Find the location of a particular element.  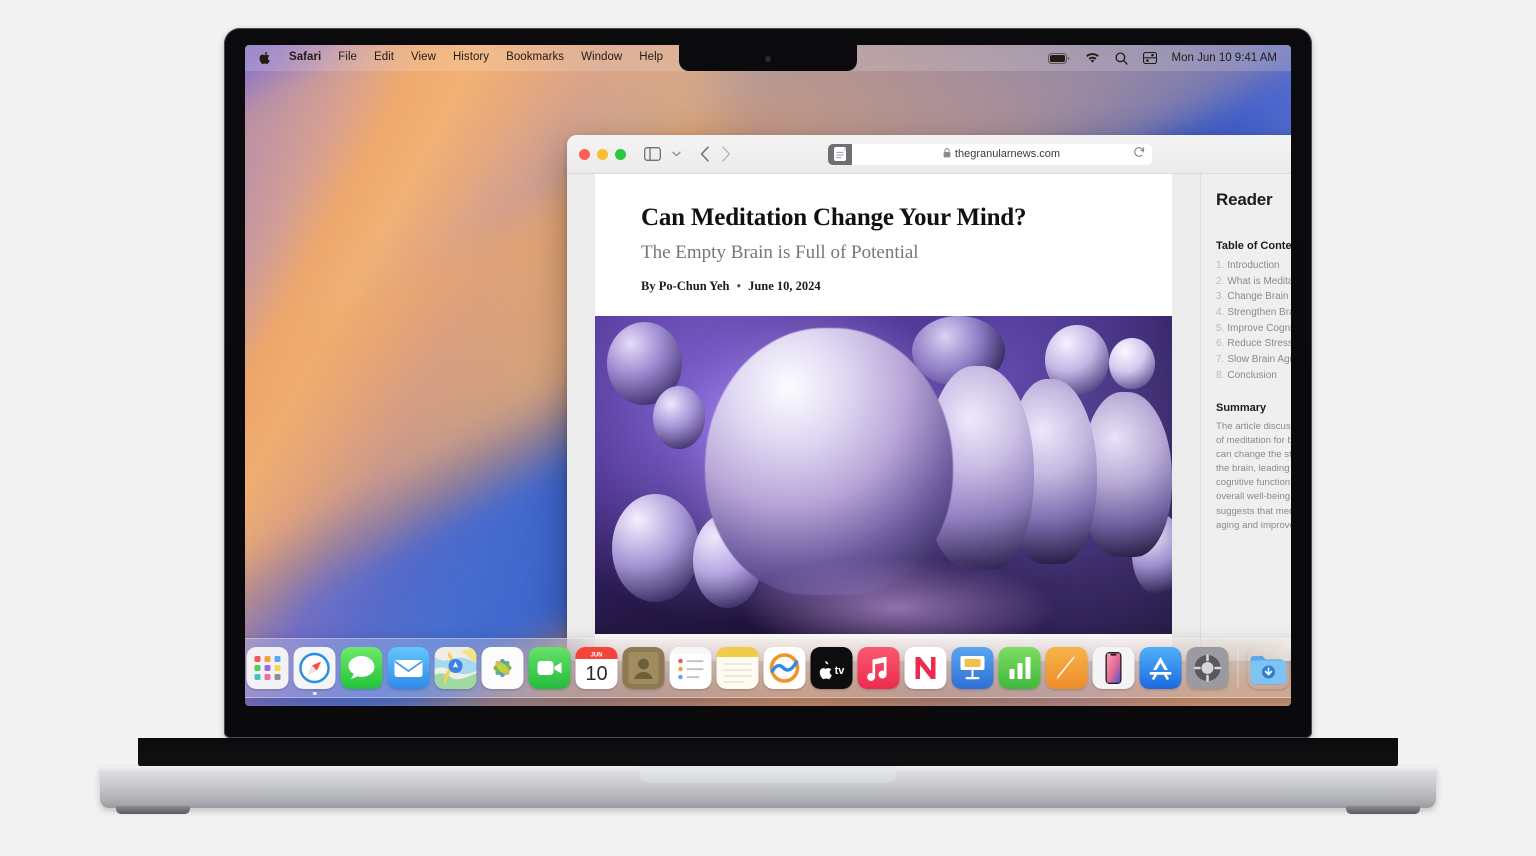

menu-item-help: Help is located at coordinates (651, 58).